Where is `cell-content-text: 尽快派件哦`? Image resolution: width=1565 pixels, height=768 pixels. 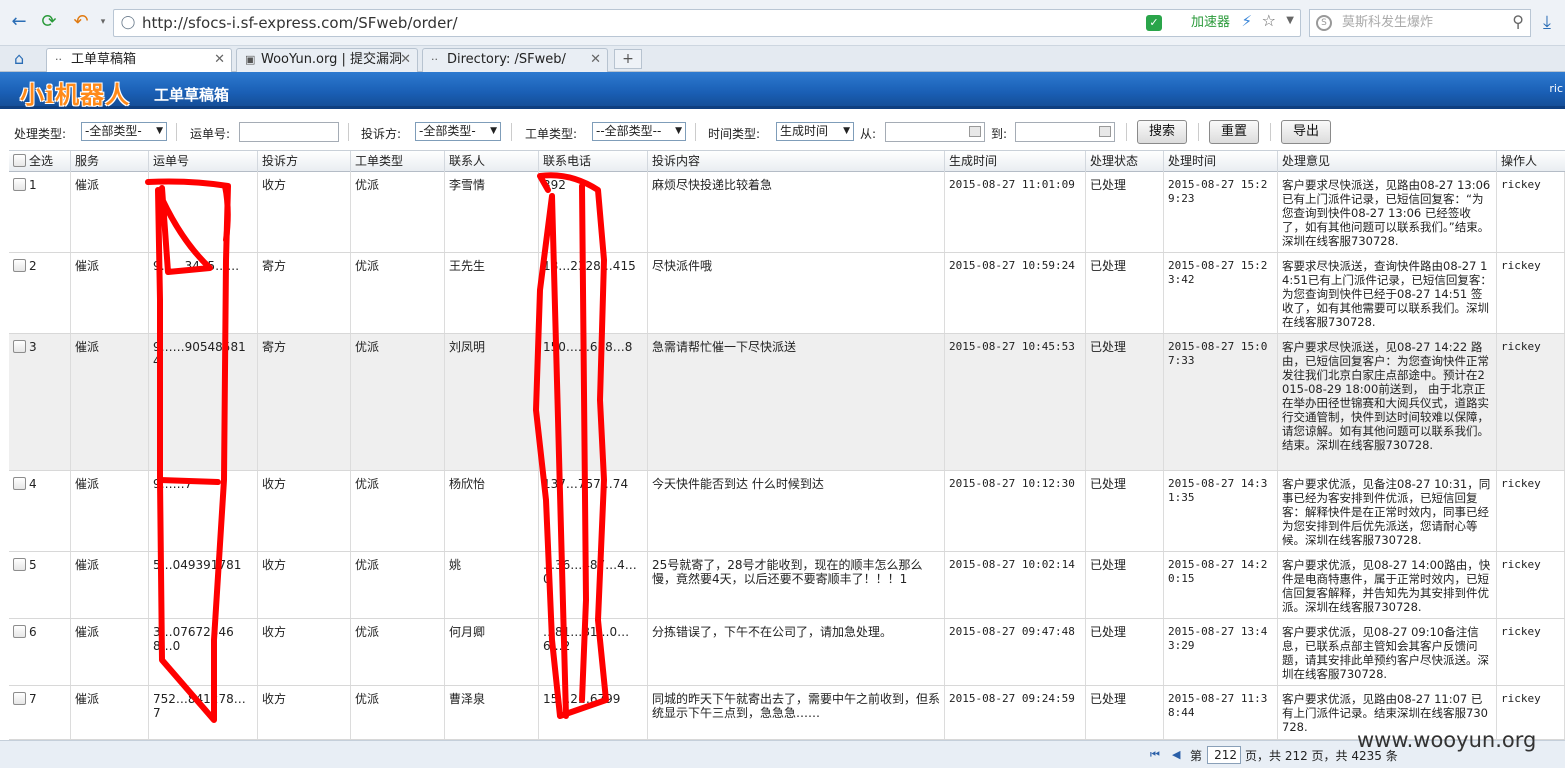 cell-content-text: 尽快派件哦 is located at coordinates (682, 266).